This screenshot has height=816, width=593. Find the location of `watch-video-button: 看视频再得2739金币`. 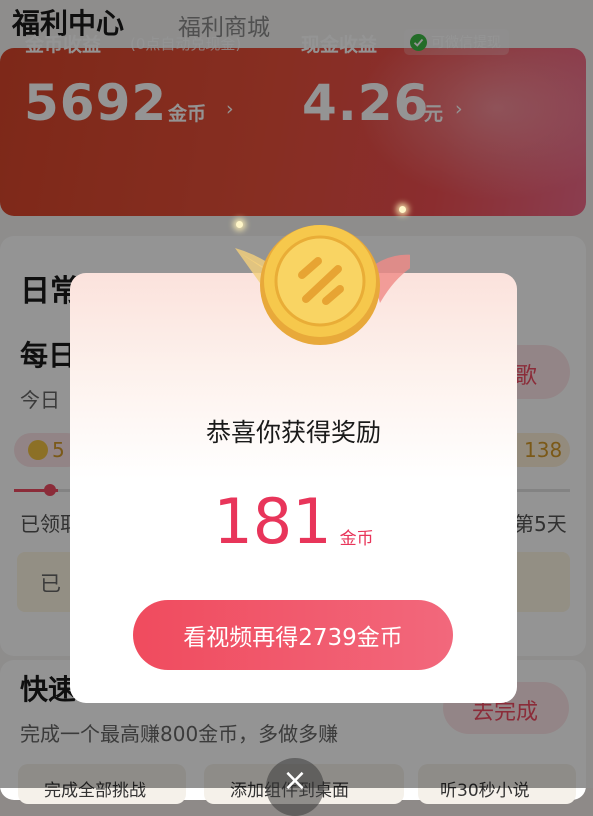

watch-video-button: 看视频再得2739金币 is located at coordinates (293, 635).